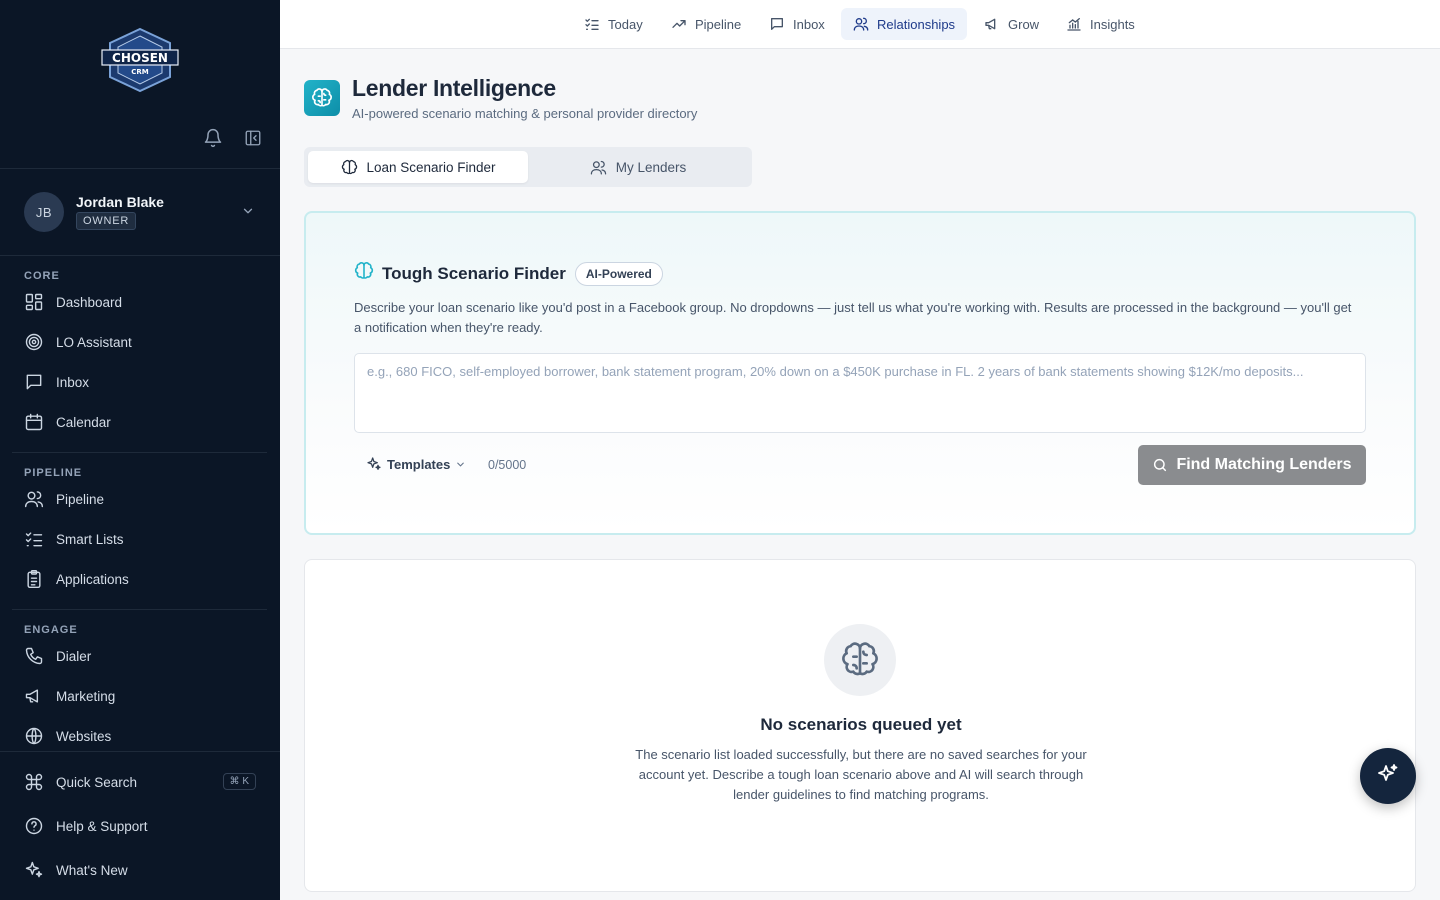 This screenshot has height=900, width=1440. I want to click on section-label-pipeline: PIPELINE, so click(53, 473).